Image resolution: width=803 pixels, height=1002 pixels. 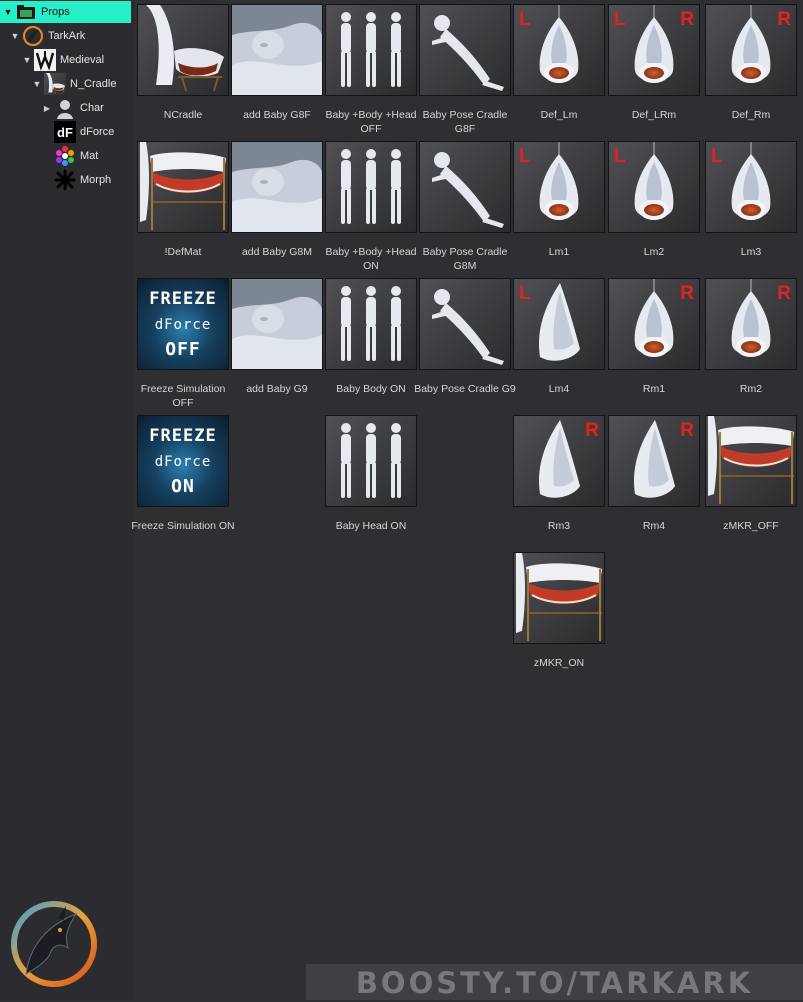 What do you see at coordinates (65, 180) in the screenshot?
I see `morph-star-icon` at bounding box center [65, 180].